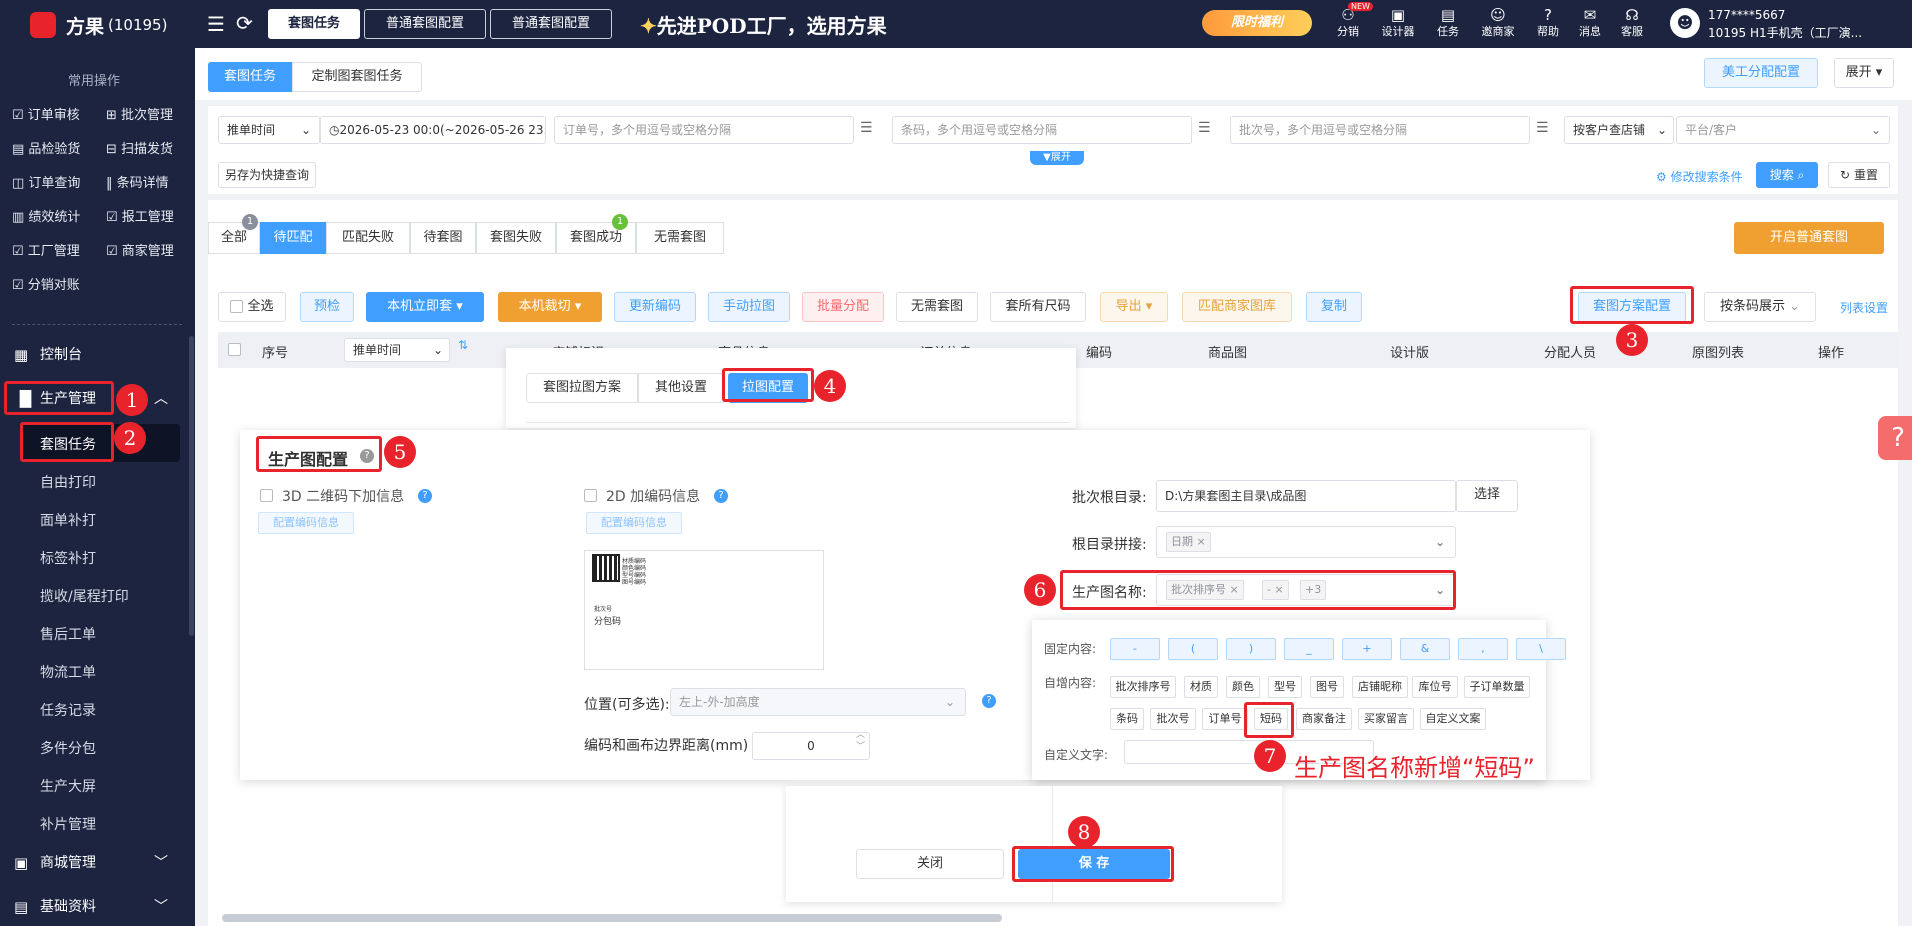 The height and width of the screenshot is (926, 1912). I want to click on sidebar-sub-patch: 补片管理, so click(68, 824).